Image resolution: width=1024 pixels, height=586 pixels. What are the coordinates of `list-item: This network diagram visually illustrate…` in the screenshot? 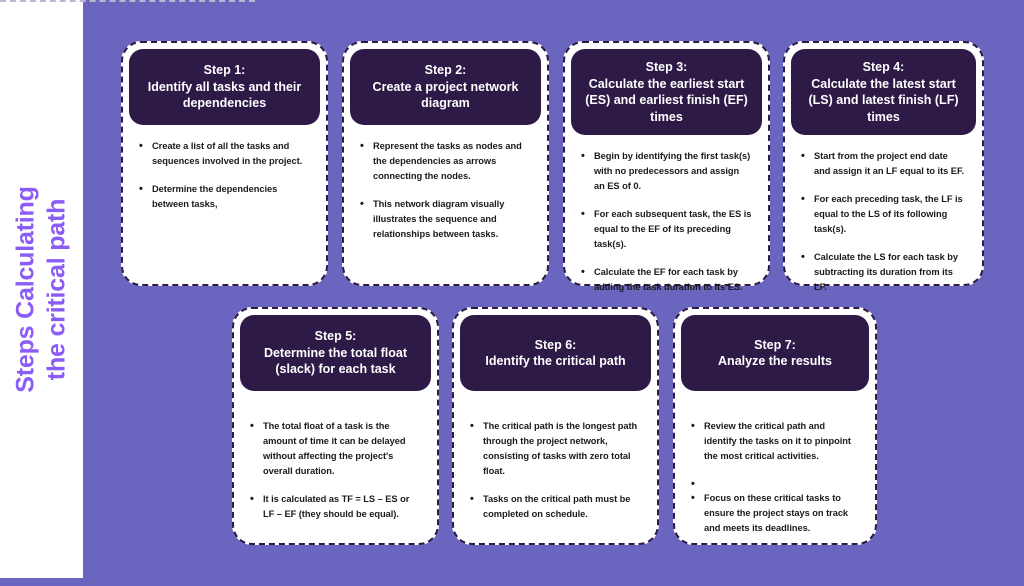 It's located at (443, 219).